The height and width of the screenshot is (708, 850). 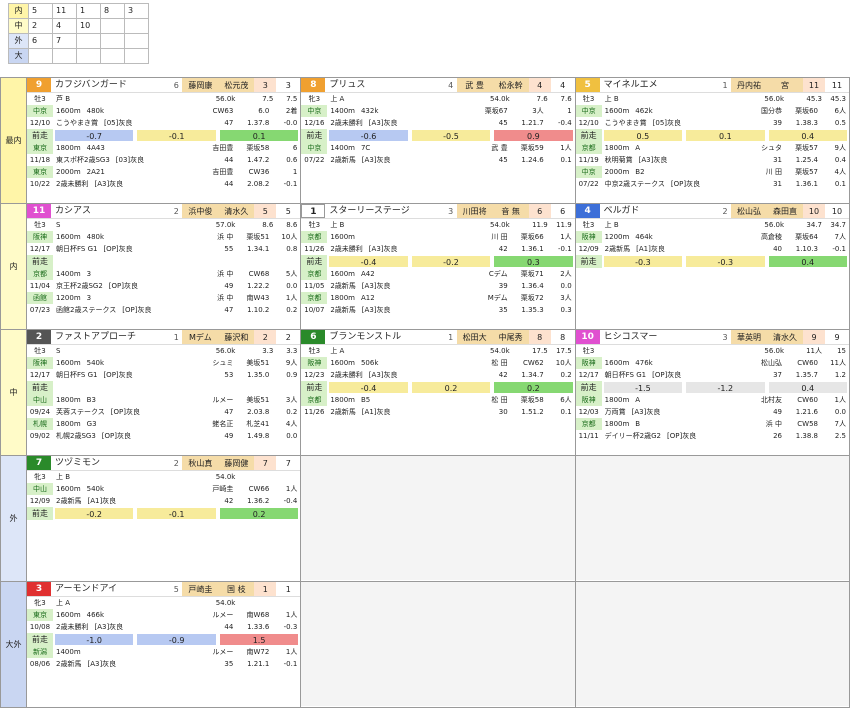 What do you see at coordinates (659, 86) in the screenshot?
I see `horse-name: マイネルエメ` at bounding box center [659, 86].